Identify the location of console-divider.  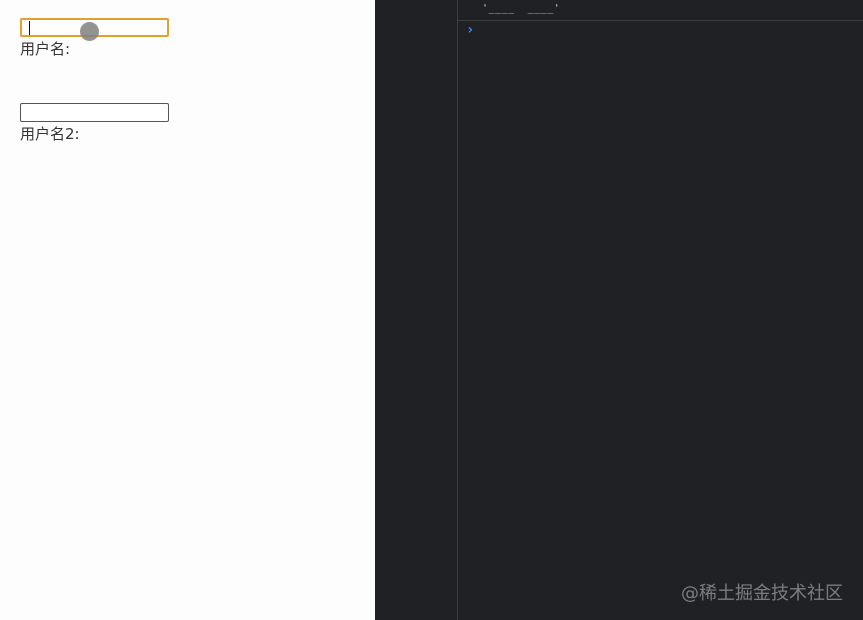
(660, 20).